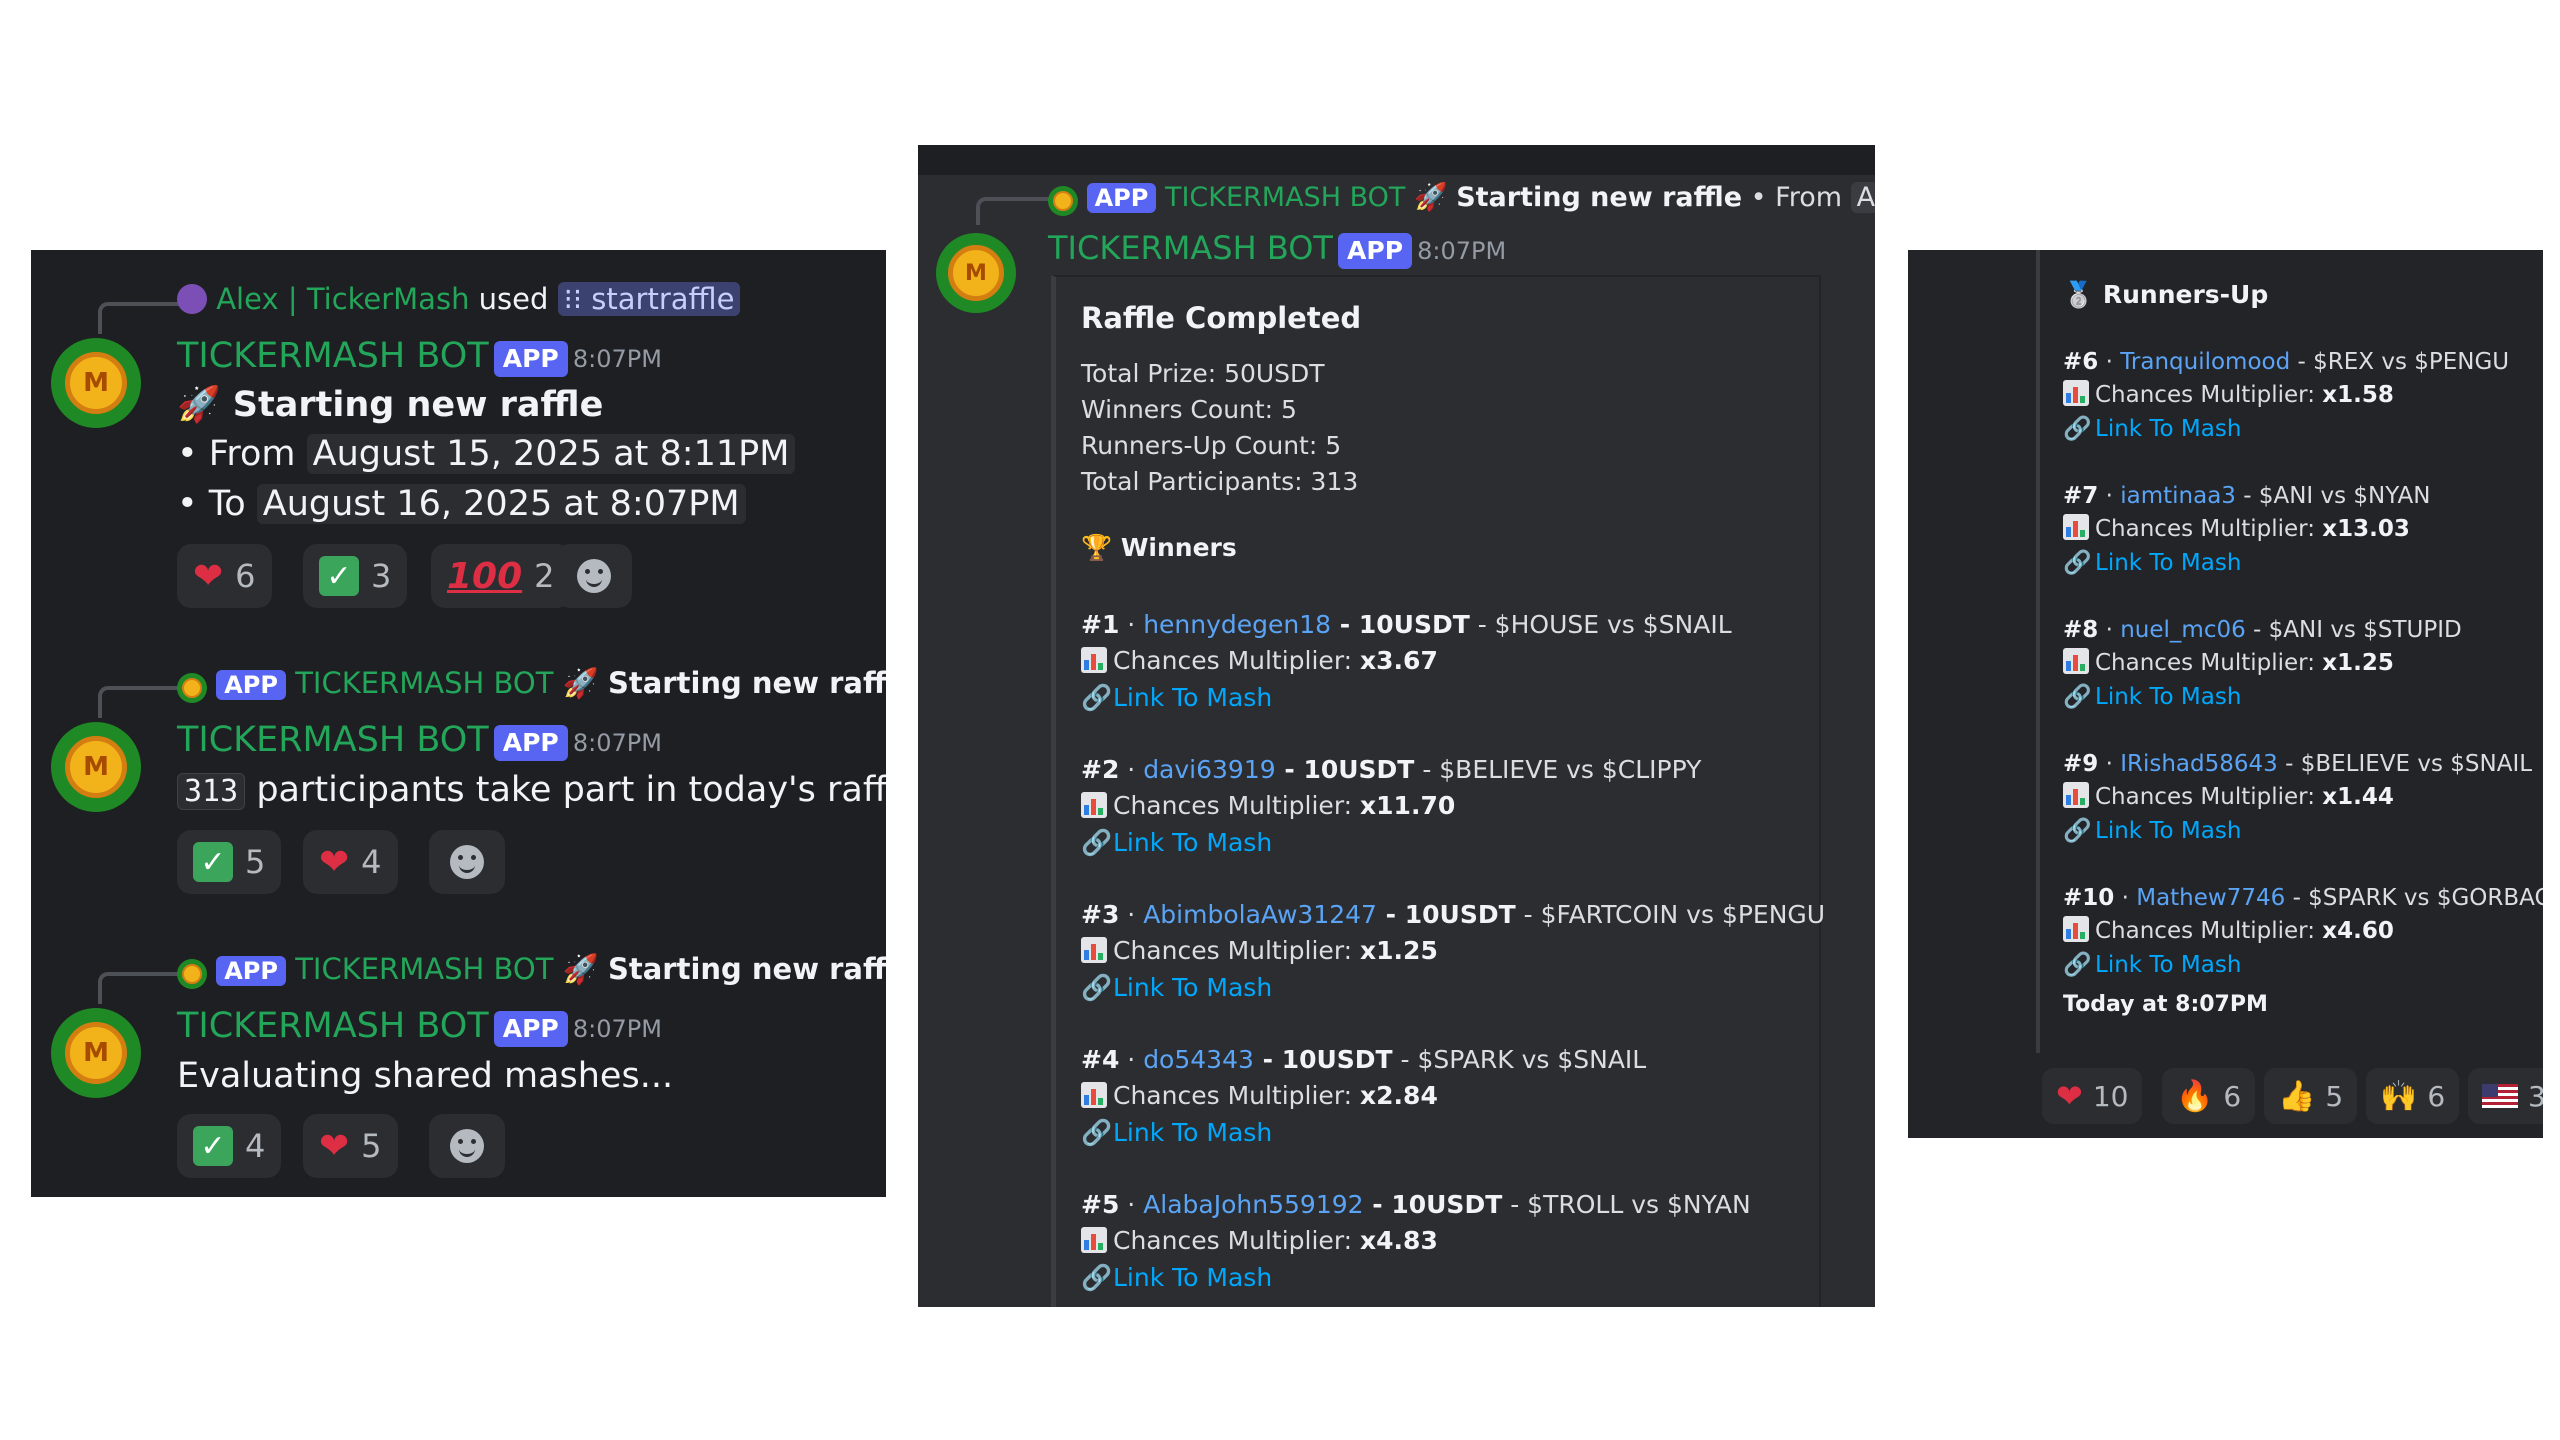  What do you see at coordinates (350, 1146) in the screenshot?
I see `reaction-heart: ❤ 5` at bounding box center [350, 1146].